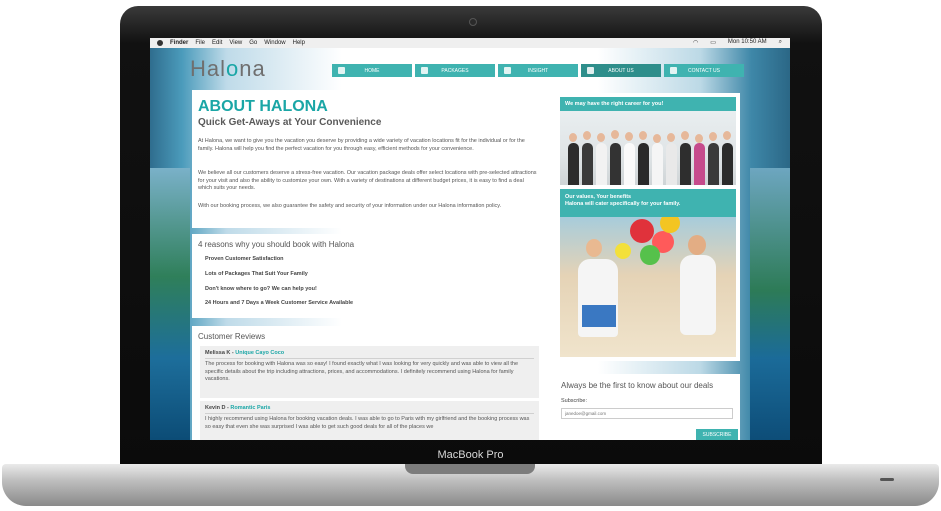 Image resolution: width=941 pixels, height=511 pixels. What do you see at coordinates (252, 68) in the screenshot?
I see `logo-text-end: na` at bounding box center [252, 68].